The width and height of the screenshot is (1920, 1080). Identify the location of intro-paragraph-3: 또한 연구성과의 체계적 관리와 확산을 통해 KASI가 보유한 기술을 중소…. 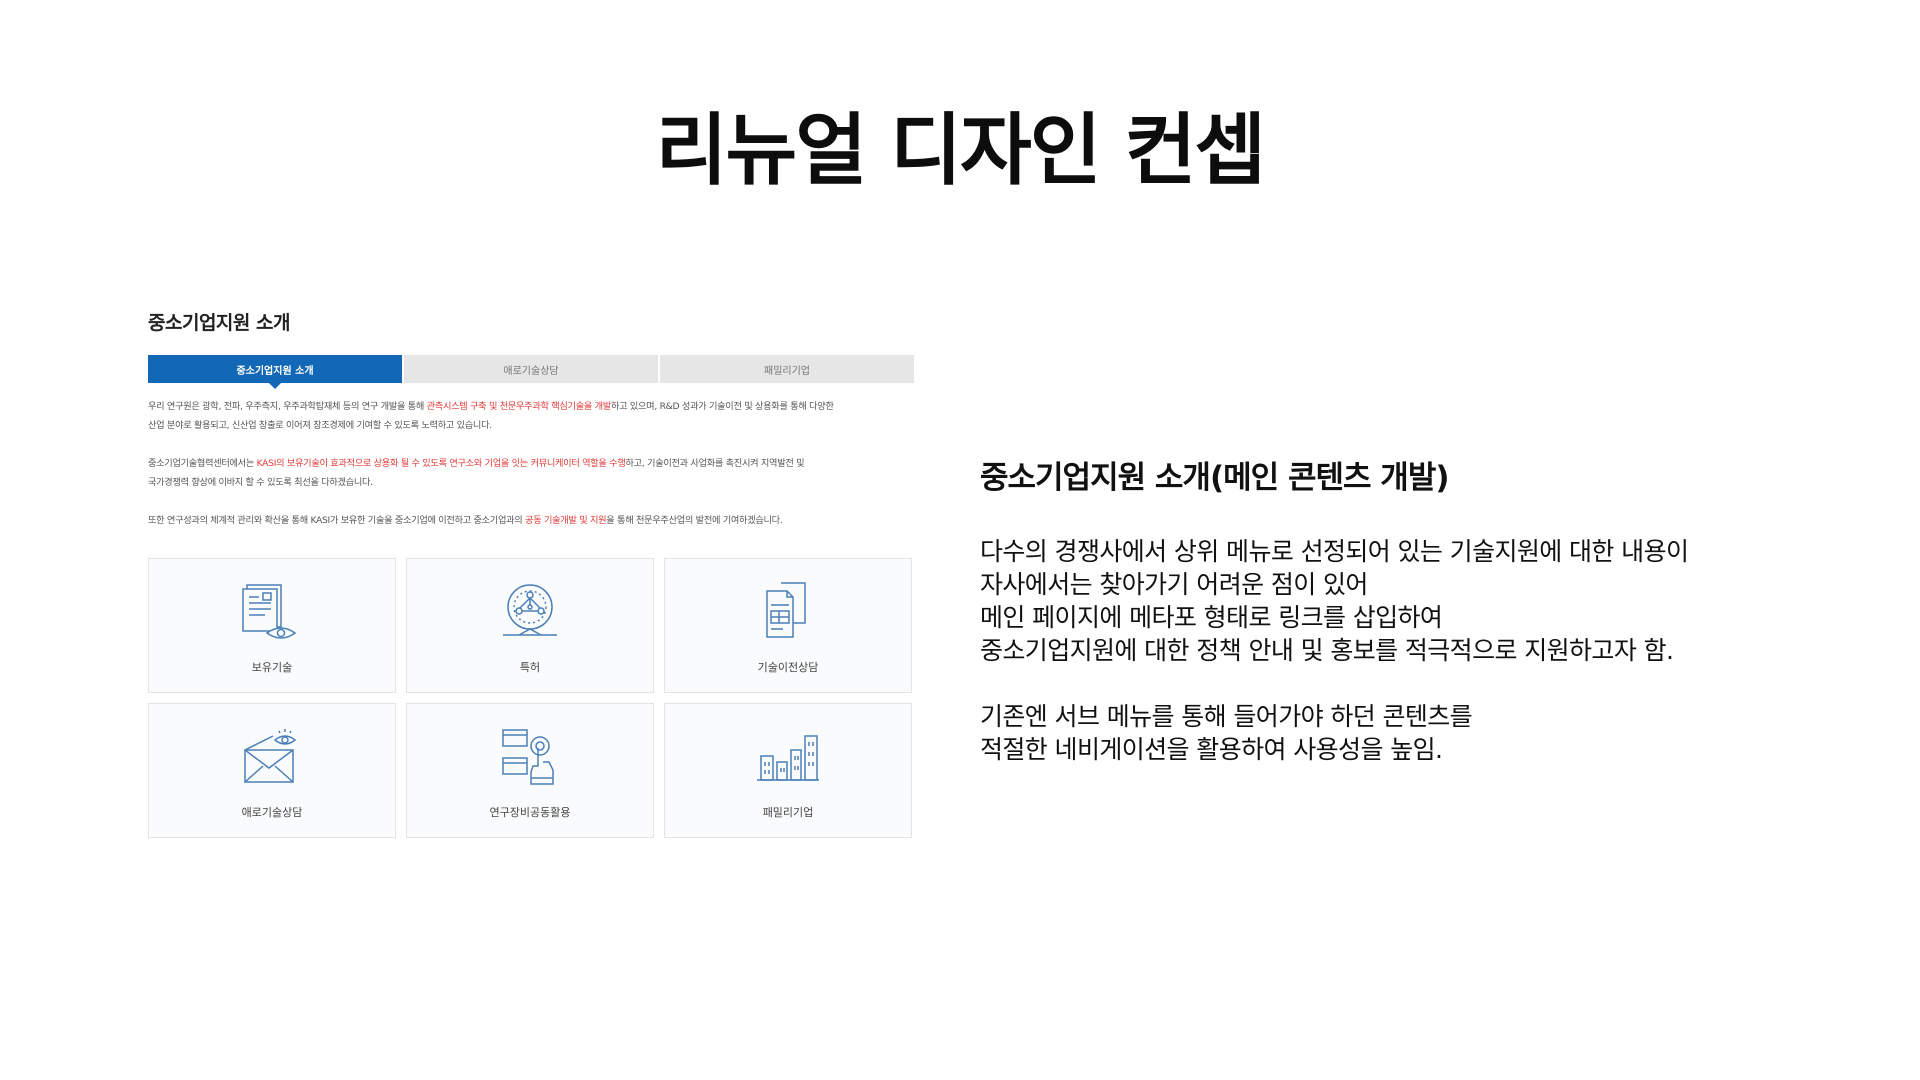
(531, 520).